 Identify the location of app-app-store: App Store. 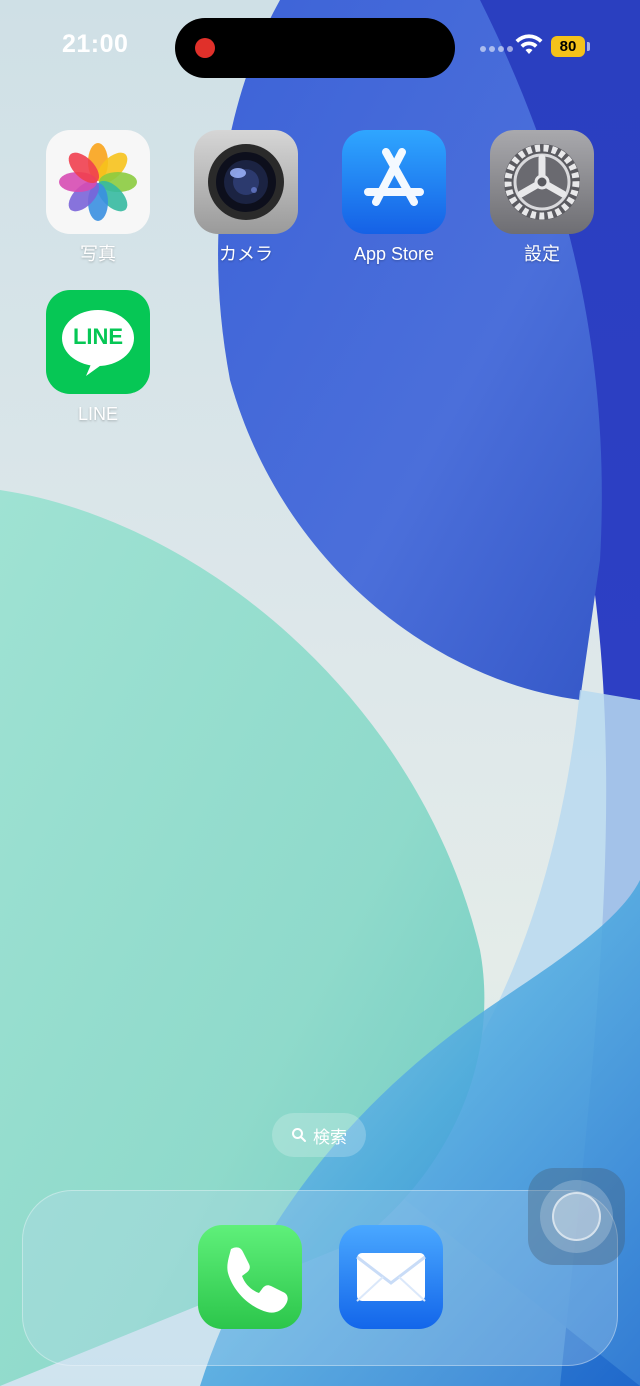
(394, 197).